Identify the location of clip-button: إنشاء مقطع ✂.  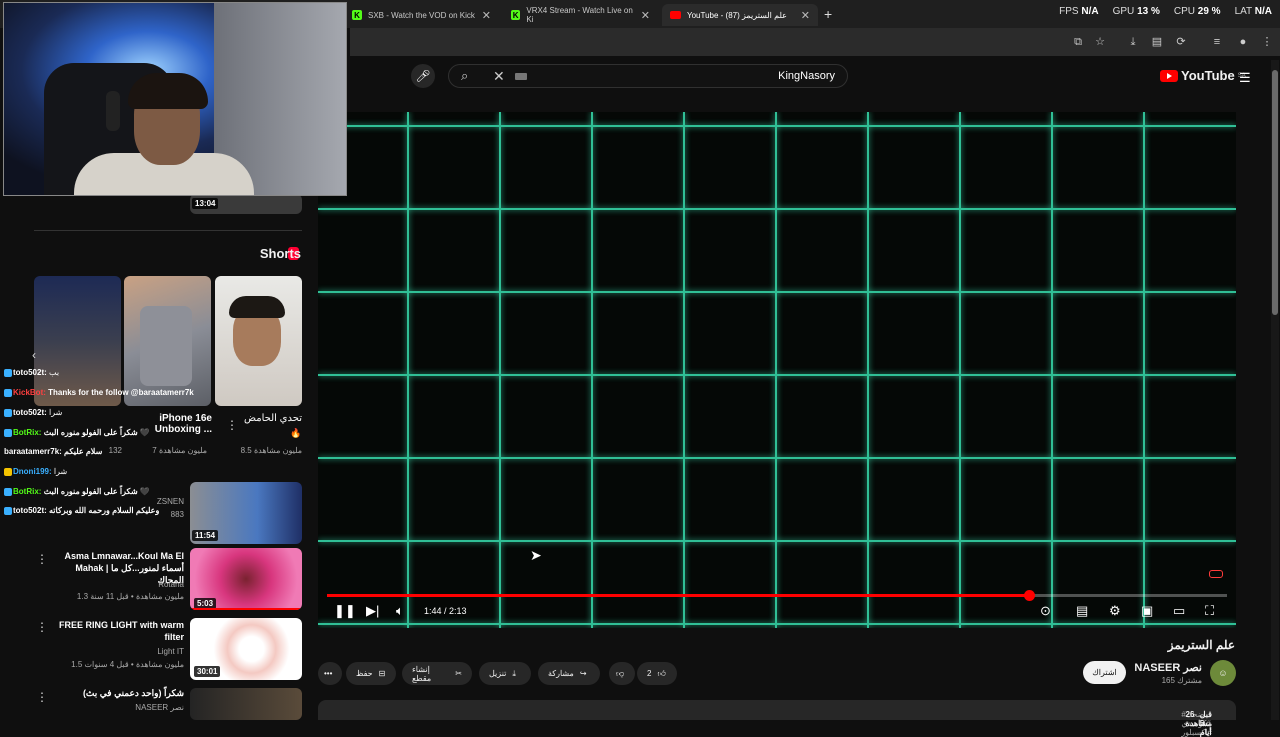
(437, 673).